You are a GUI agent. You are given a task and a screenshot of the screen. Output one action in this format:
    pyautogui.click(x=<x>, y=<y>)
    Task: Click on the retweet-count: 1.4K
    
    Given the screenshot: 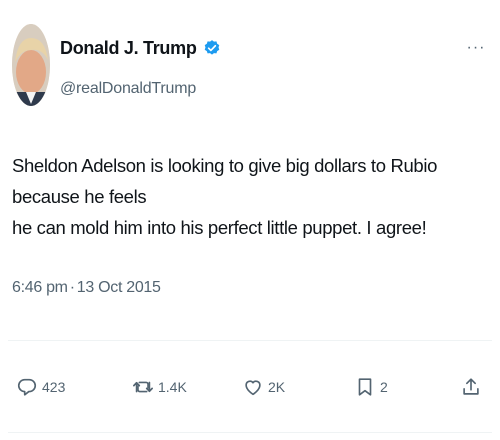 What is the action you would take?
    pyautogui.click(x=172, y=387)
    